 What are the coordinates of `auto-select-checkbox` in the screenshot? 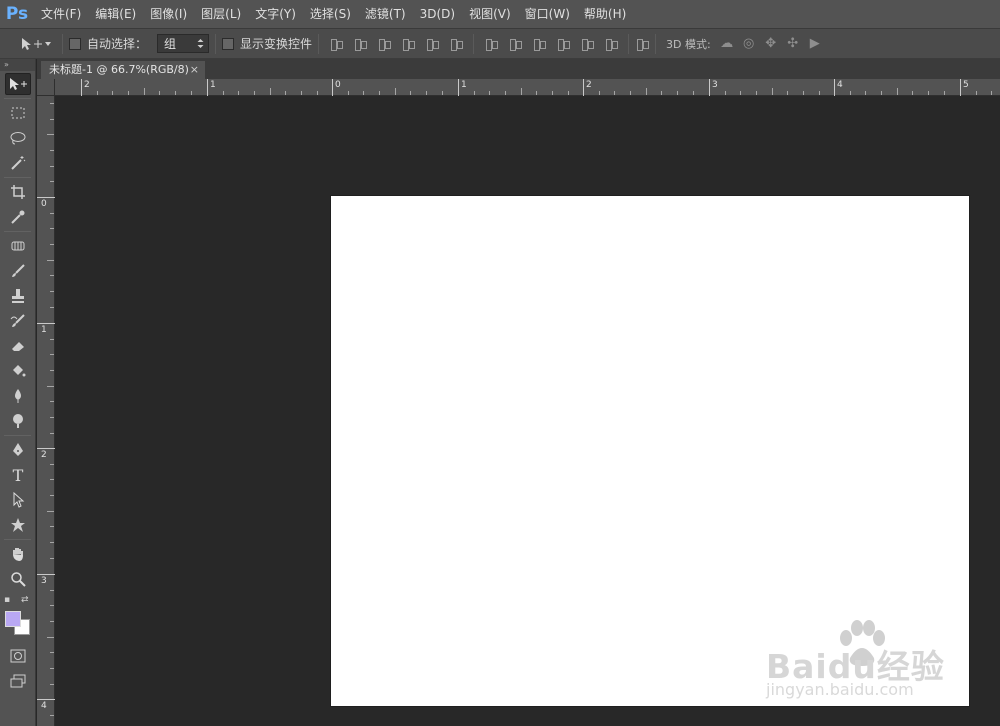 It's located at (75, 43).